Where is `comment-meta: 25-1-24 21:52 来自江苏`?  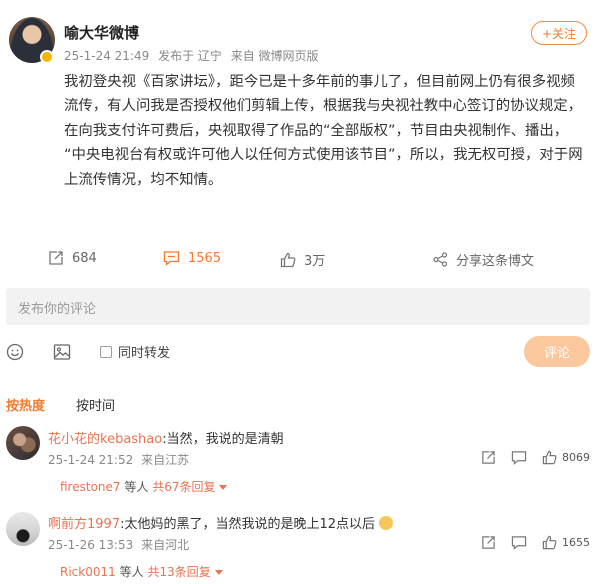 comment-meta: 25-1-24 21:52 来自江苏 is located at coordinates (118, 459).